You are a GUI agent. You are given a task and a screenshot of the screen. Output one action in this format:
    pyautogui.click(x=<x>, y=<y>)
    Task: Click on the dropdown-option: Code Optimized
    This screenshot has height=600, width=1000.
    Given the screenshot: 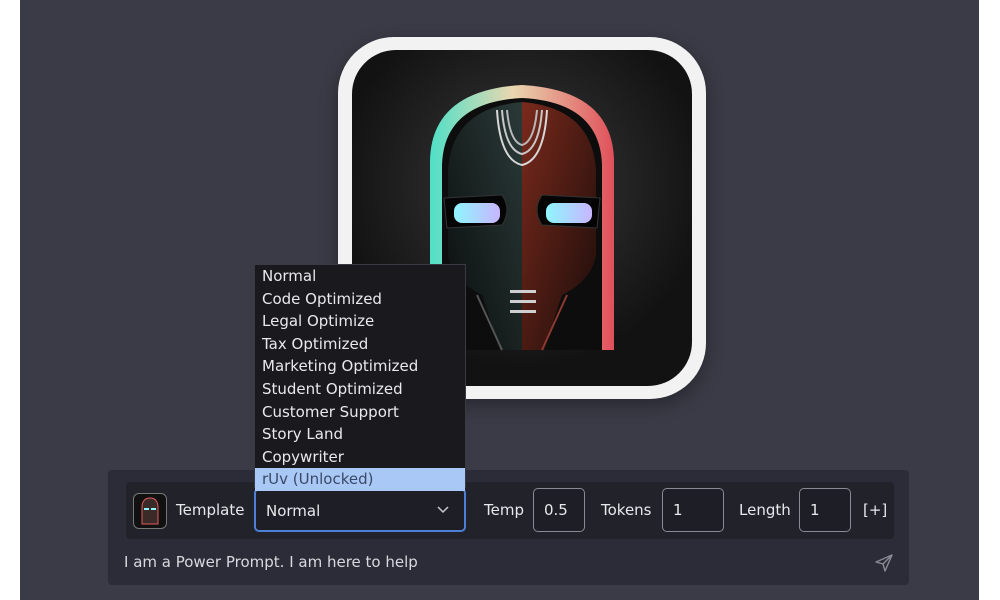 What is the action you would take?
    pyautogui.click(x=360, y=299)
    